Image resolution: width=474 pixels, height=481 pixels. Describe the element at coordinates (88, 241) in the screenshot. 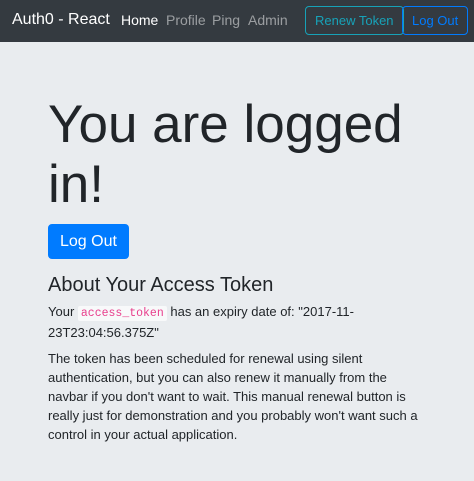

I see `logout-button: Log Out` at that location.